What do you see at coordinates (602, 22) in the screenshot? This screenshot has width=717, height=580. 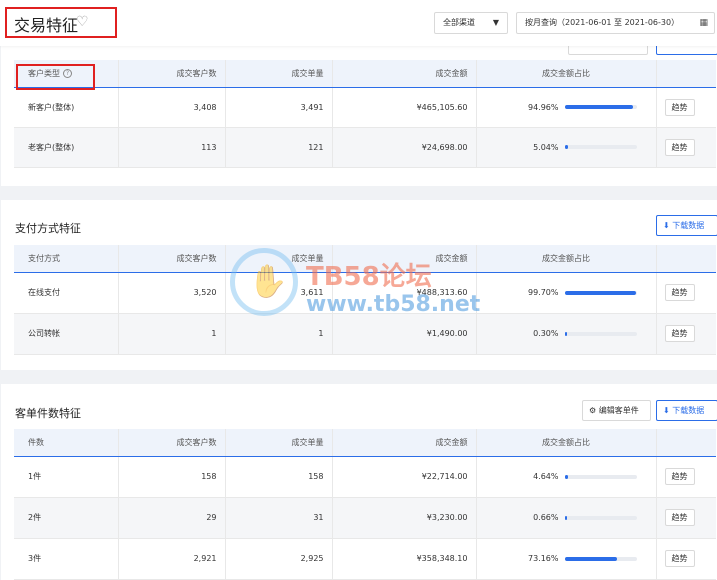 I see `date-range-value: 按月查询（2021-06-01 至 2021-06-30）` at bounding box center [602, 22].